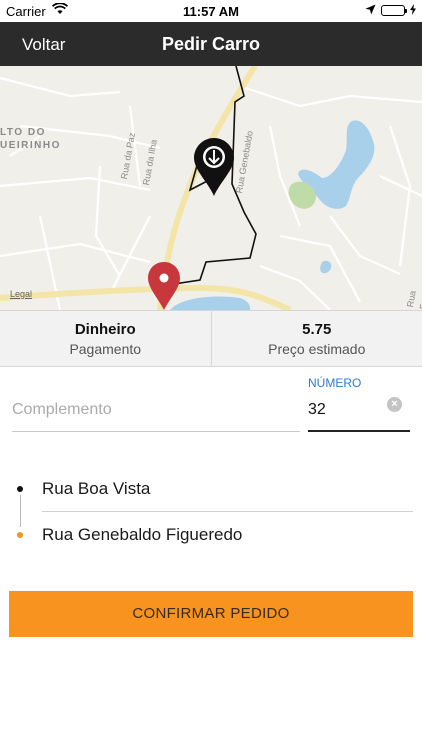 This screenshot has width=422, height=750. I want to click on origin-dot-icon, so click(20, 489).